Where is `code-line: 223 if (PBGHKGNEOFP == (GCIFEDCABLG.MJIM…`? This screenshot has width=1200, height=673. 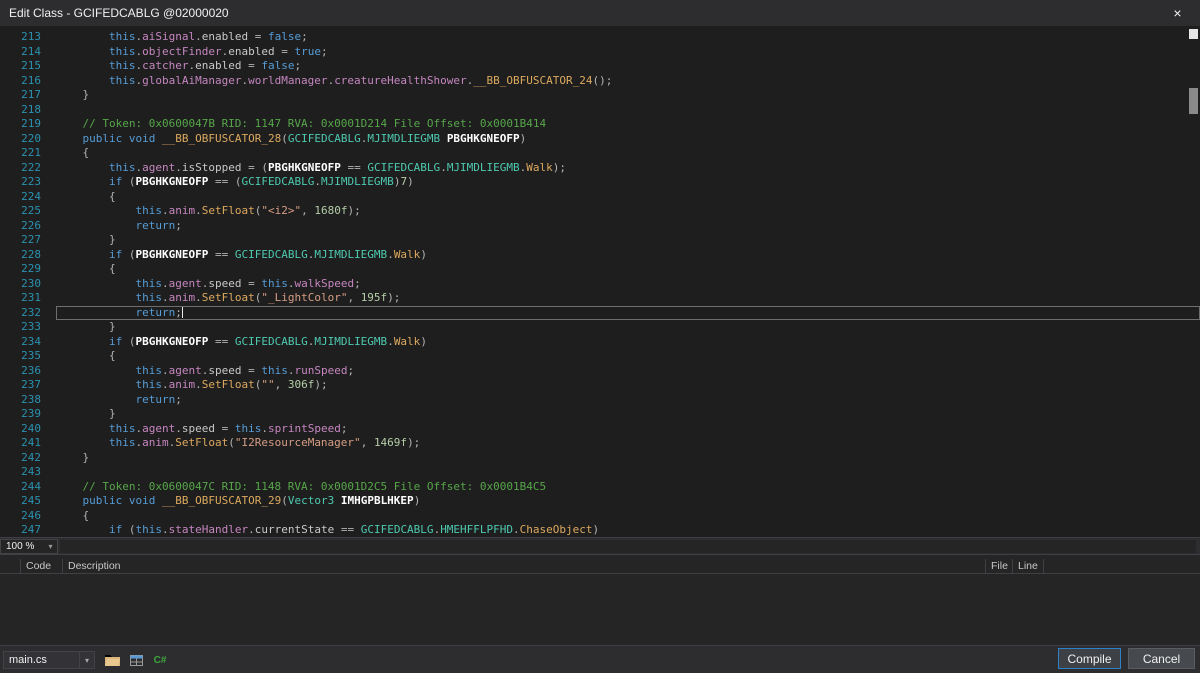
code-line: 223 if (PBGHKGNEOFP == (GCIFEDCABLG.MJIM… is located at coordinates (600, 182).